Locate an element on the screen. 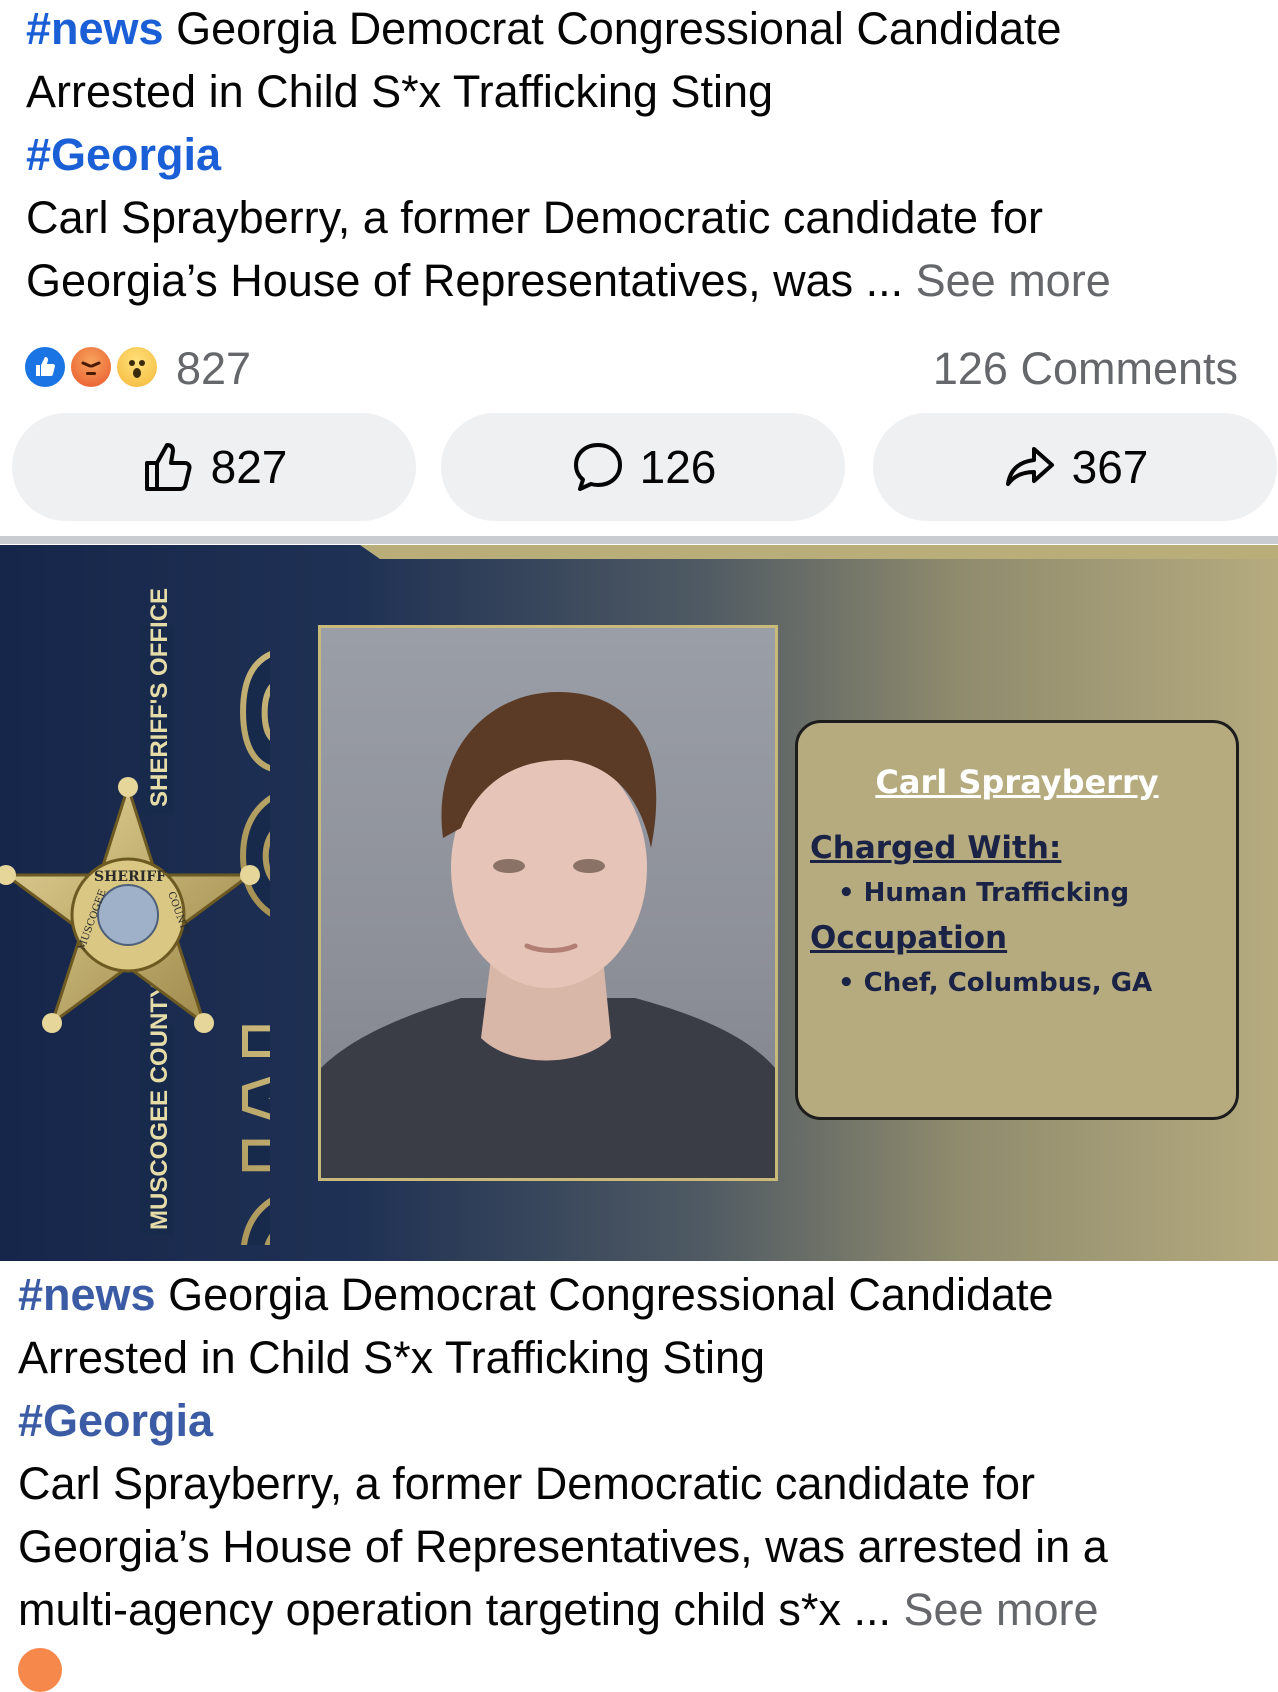  comment-button: 126 is located at coordinates (643, 467).